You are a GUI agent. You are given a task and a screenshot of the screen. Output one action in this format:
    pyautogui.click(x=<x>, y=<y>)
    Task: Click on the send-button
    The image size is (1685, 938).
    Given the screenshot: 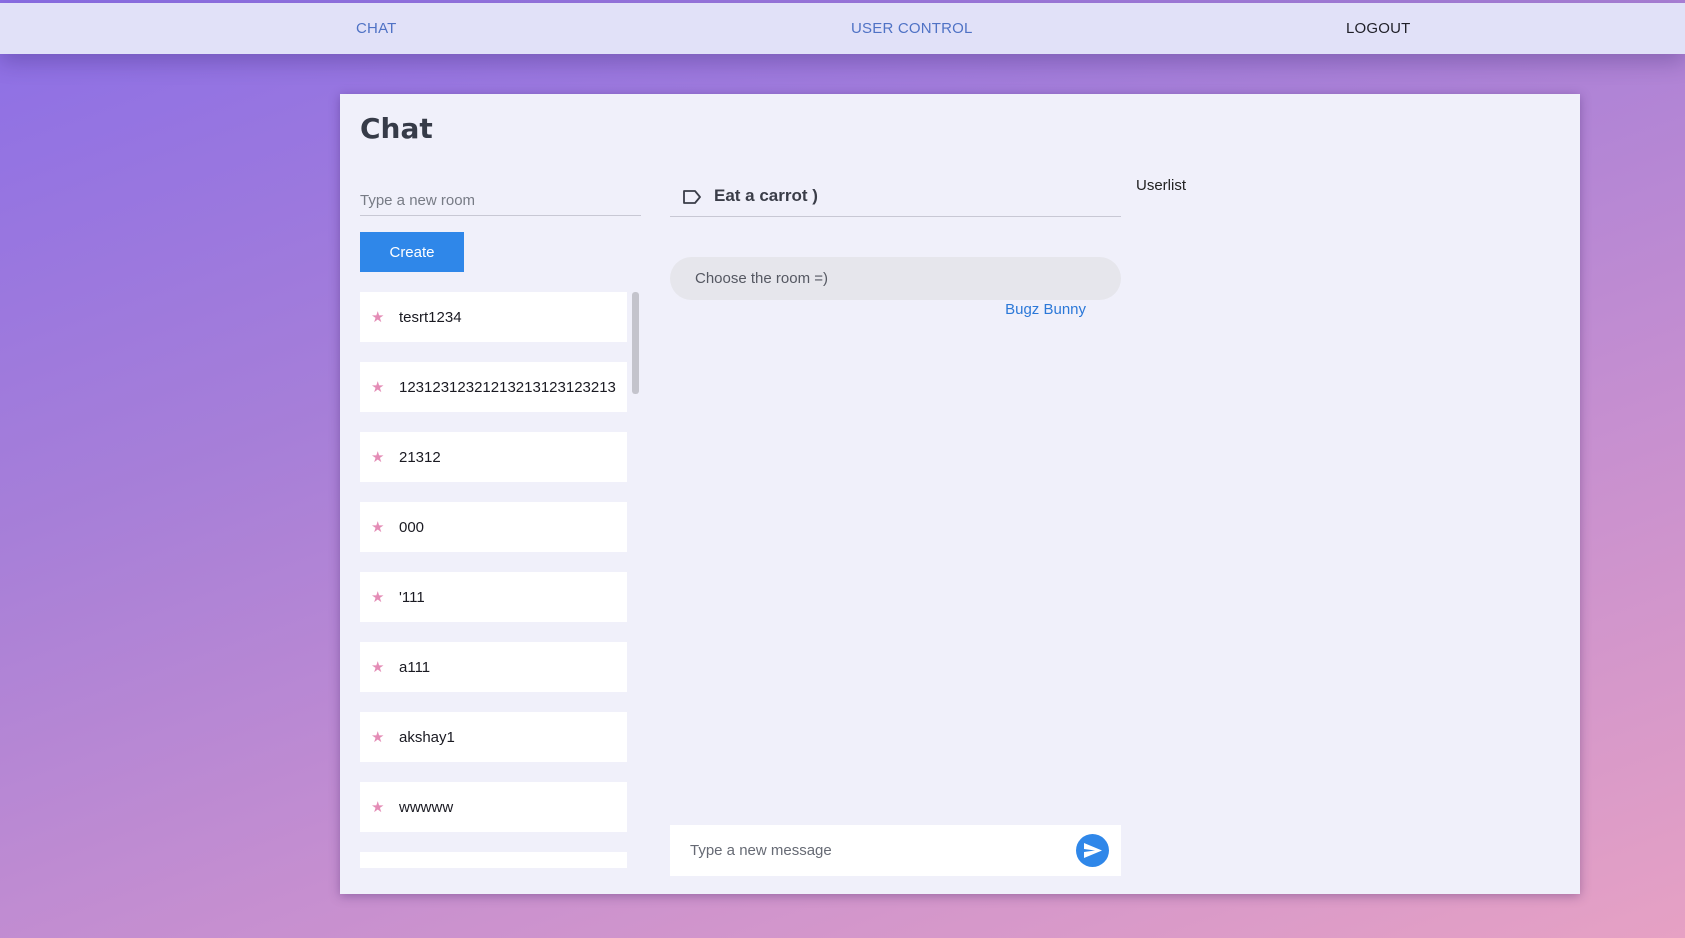 What is the action you would take?
    pyautogui.click(x=1092, y=850)
    